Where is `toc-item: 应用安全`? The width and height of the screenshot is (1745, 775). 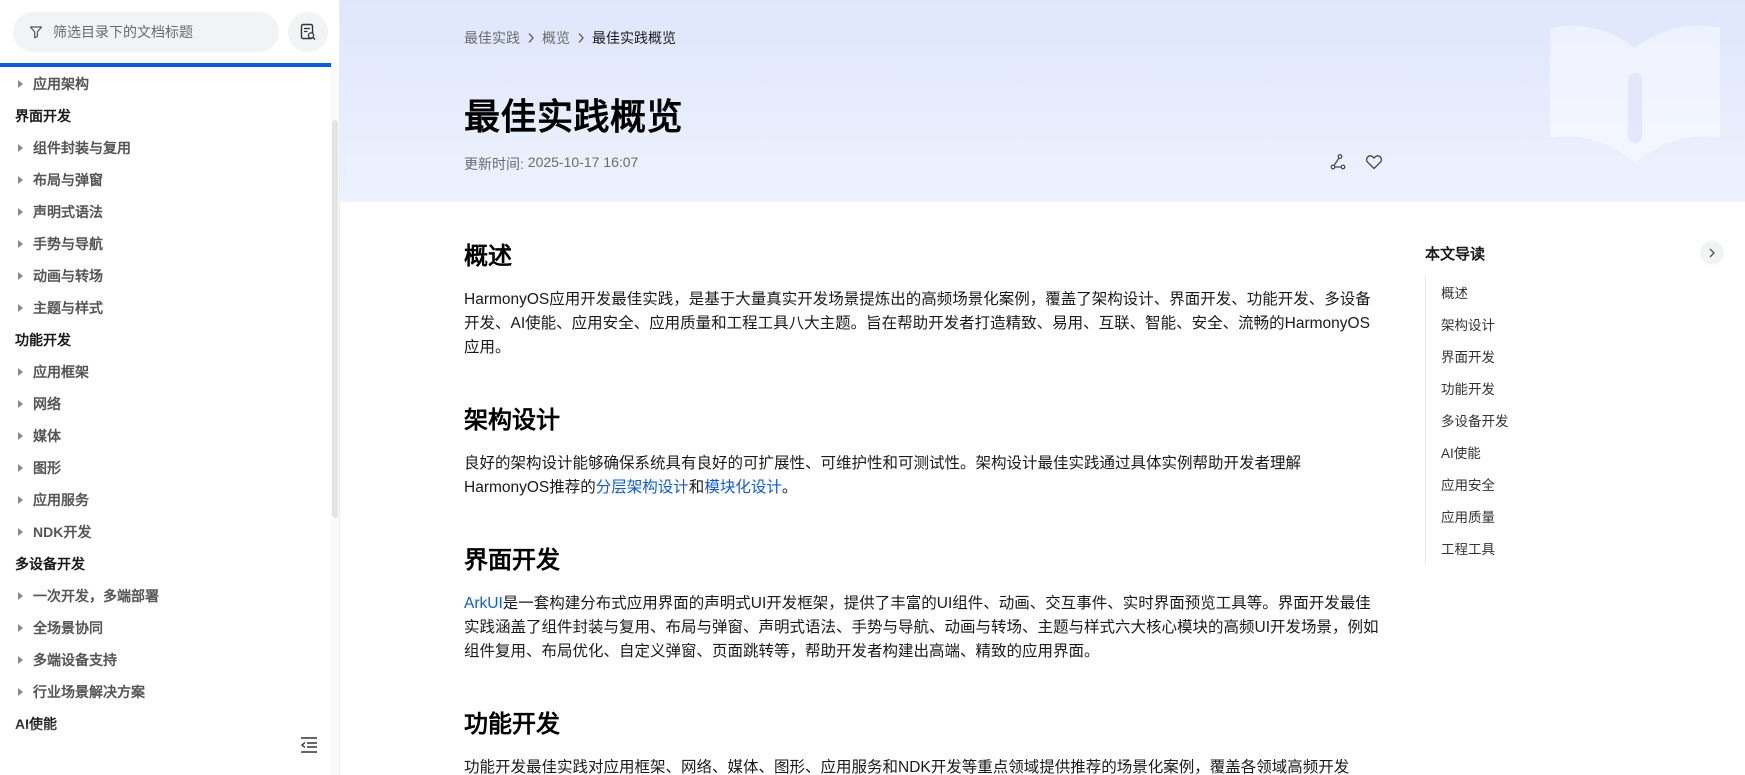 toc-item: 应用安全 is located at coordinates (1468, 484).